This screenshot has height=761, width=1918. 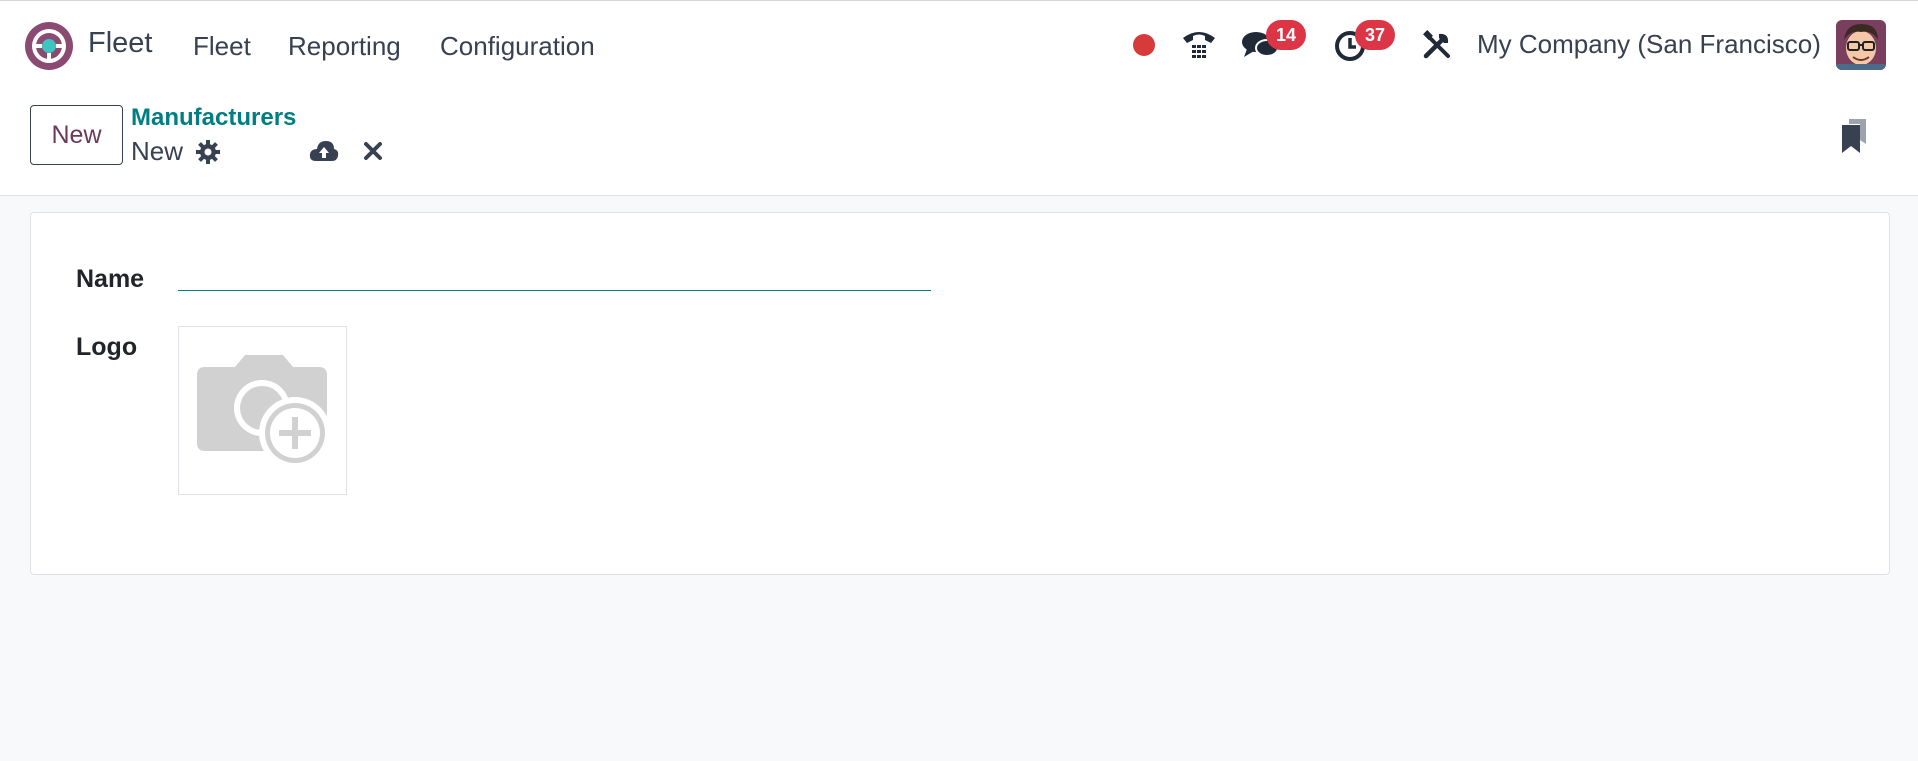 What do you see at coordinates (1437, 47) in the screenshot?
I see `tools-icon` at bounding box center [1437, 47].